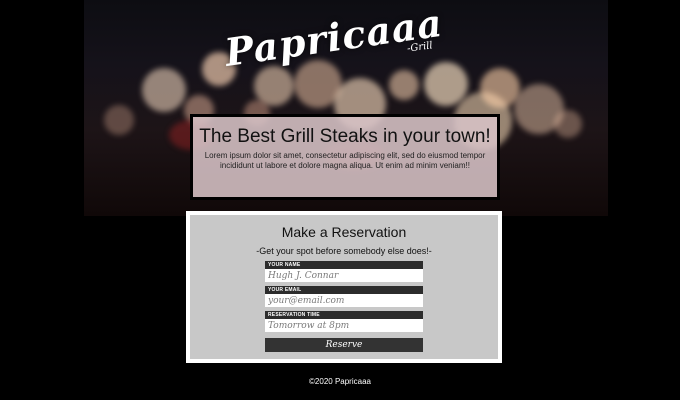  What do you see at coordinates (344, 232) in the screenshot?
I see `reservation-title: Make a Reservation` at bounding box center [344, 232].